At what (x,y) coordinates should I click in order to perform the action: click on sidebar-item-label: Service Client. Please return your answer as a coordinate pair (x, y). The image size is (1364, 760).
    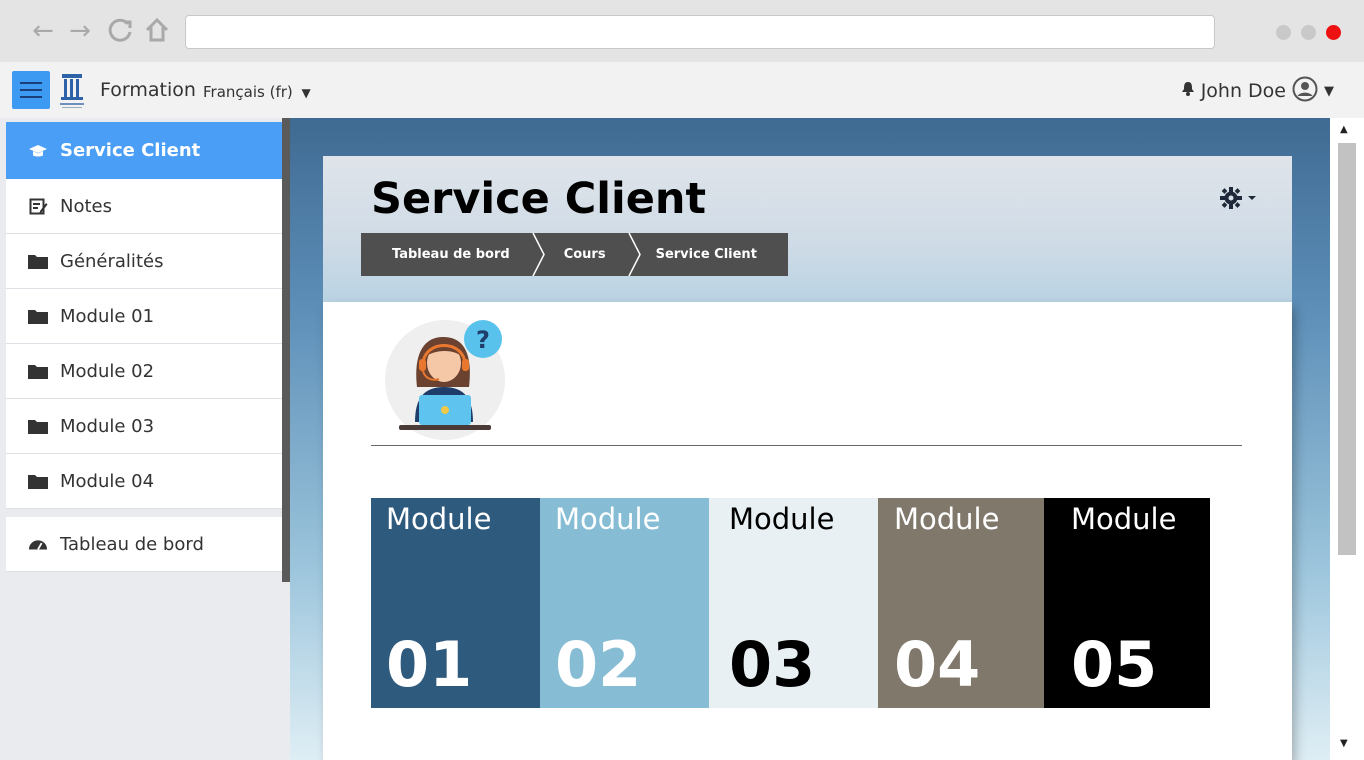
    Looking at the image, I should click on (130, 150).